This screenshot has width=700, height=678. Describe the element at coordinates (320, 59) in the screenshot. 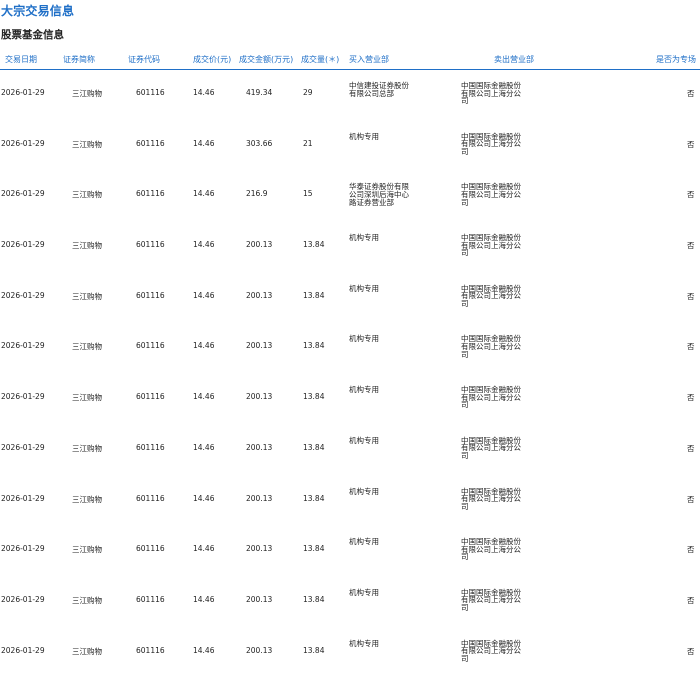

I see `header-volume: 成交量(＊)` at that location.